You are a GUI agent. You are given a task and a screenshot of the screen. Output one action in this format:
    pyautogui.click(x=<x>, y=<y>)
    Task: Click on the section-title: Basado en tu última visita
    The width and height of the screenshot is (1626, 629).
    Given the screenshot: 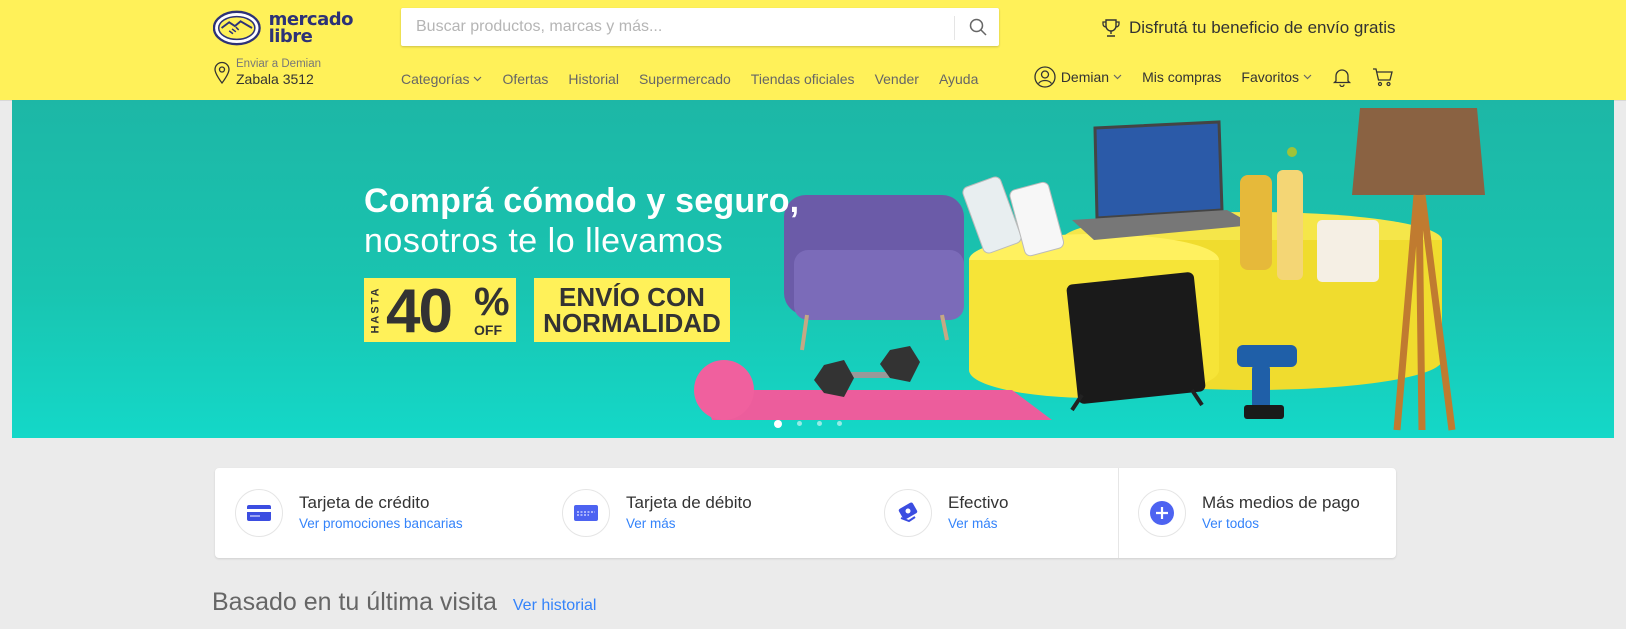 What is the action you would take?
    pyautogui.click(x=354, y=602)
    